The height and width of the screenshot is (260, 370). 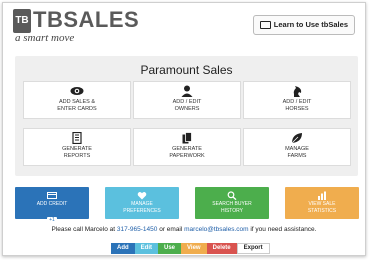 I want to click on legend-delete: Delete, so click(x=221, y=248).